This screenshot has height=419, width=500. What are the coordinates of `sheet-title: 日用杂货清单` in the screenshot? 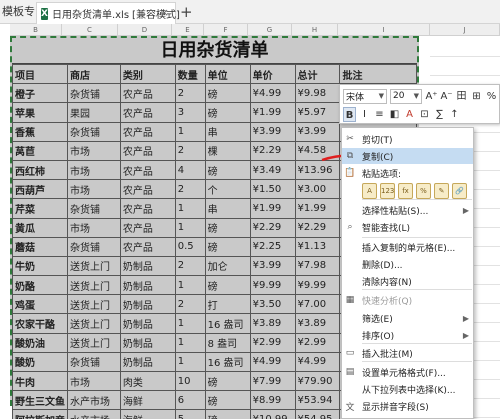 It's located at (214, 51).